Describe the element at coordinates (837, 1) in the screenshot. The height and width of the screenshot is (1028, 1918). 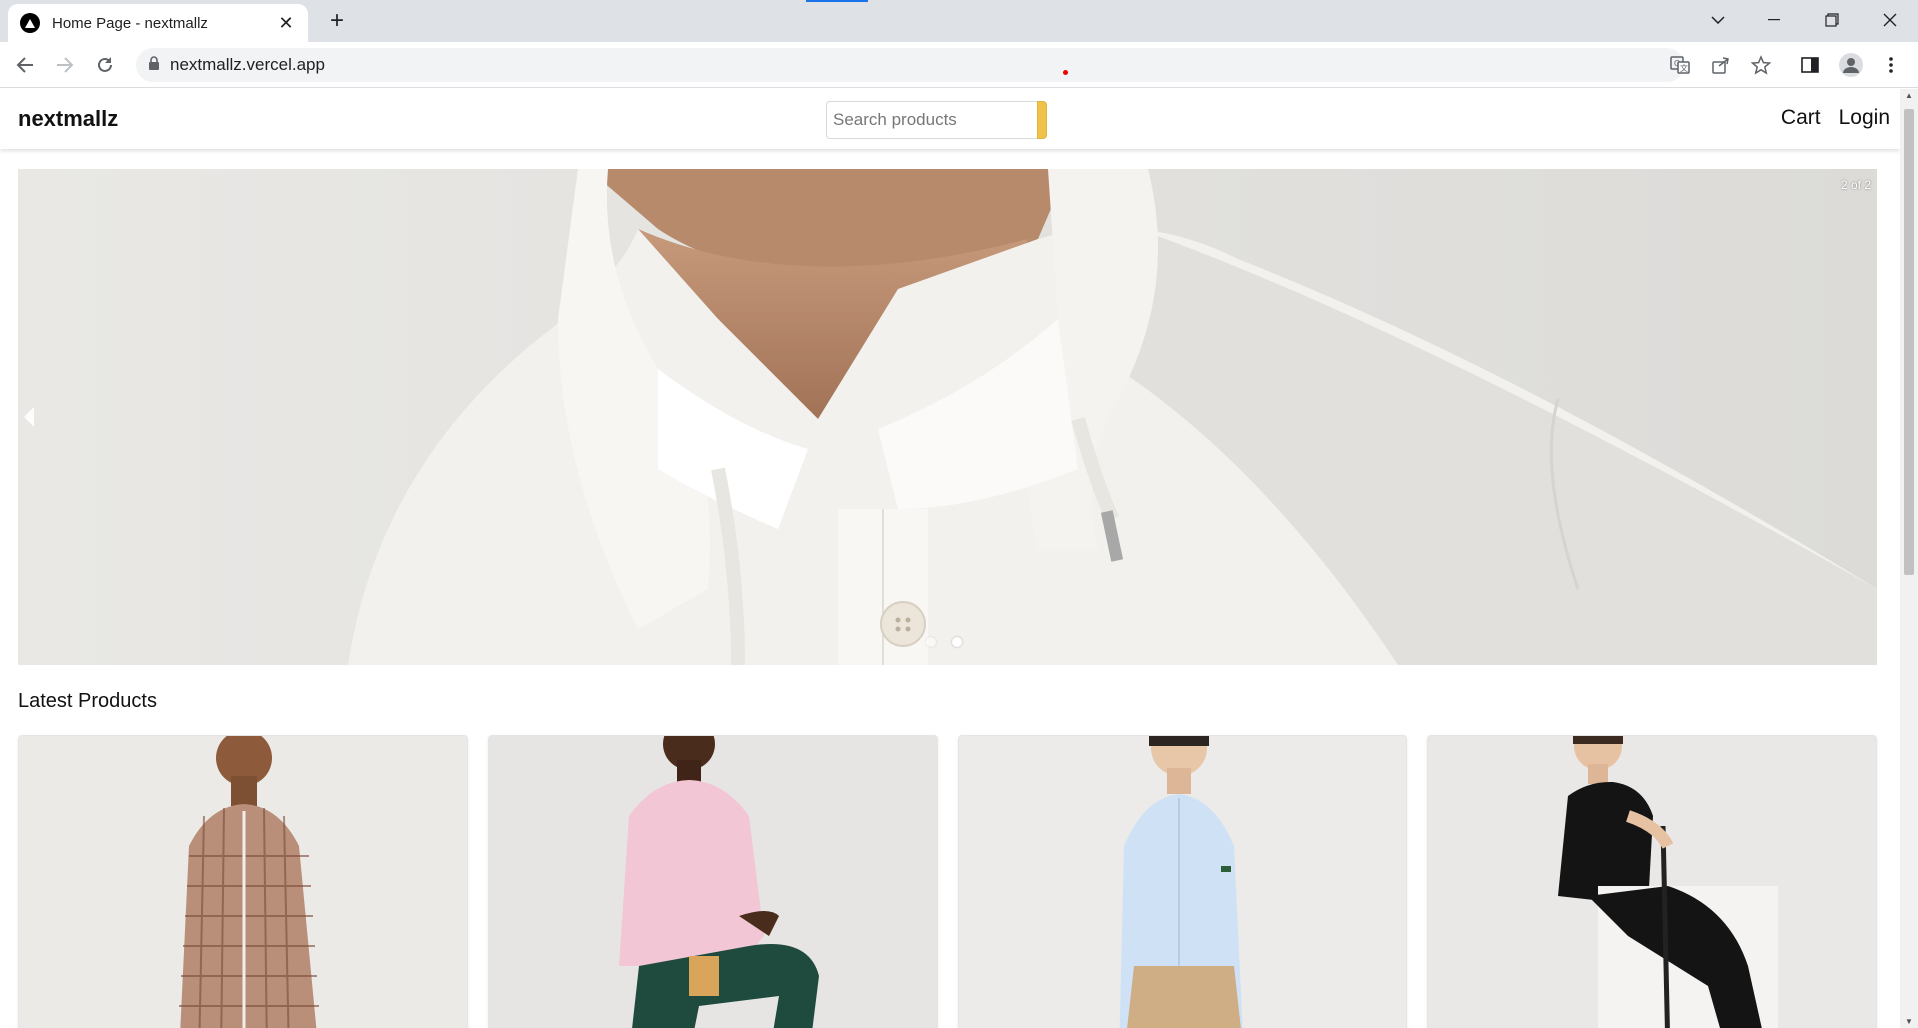
I see `tab-loading-indicator` at that location.